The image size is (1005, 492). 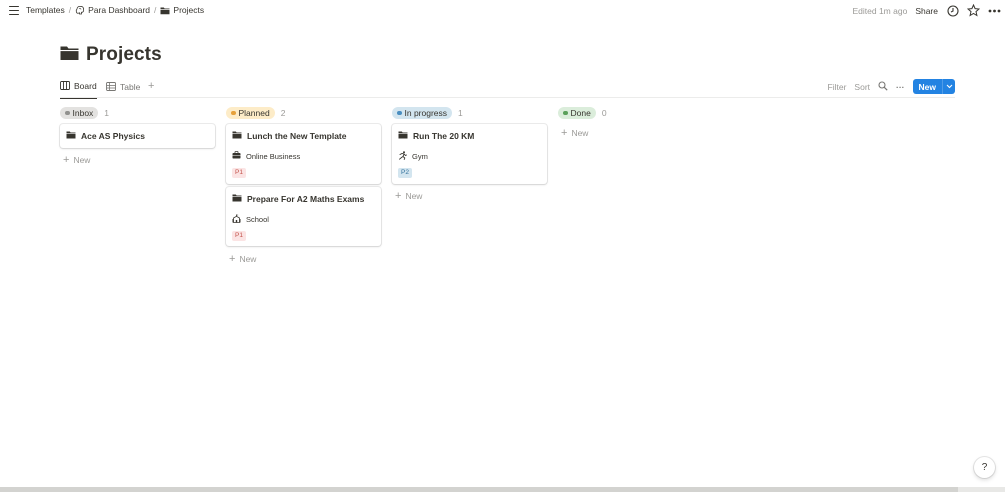 I want to click on board-column-done: Done 0 + New, so click(x=635, y=122).